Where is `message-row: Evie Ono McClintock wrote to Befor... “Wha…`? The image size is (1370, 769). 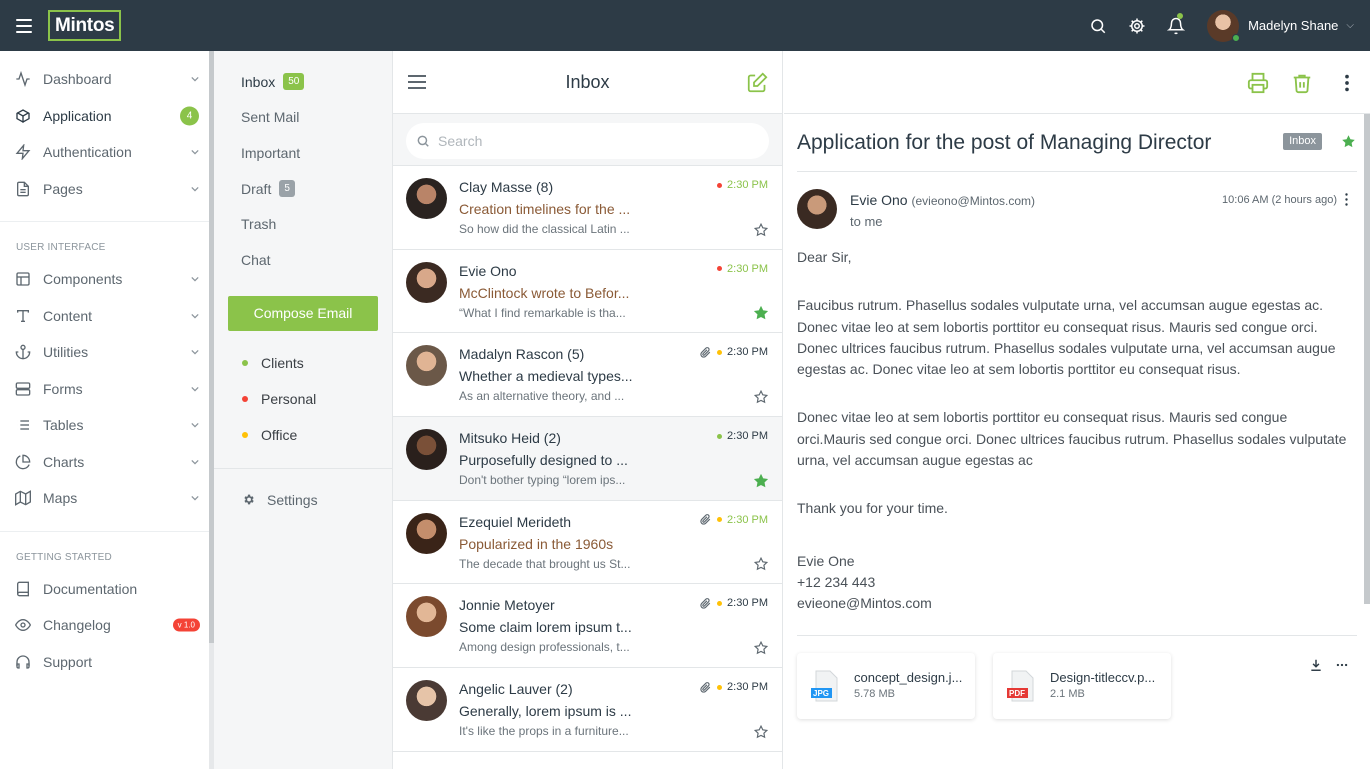 message-row: Evie Ono McClintock wrote to Befor... “Wha… is located at coordinates (587, 292).